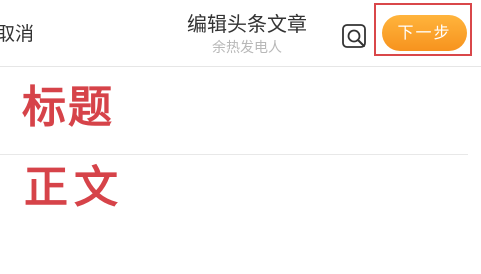  Describe the element at coordinates (17, 34) in the screenshot. I see `cancel-button: 取消` at that location.